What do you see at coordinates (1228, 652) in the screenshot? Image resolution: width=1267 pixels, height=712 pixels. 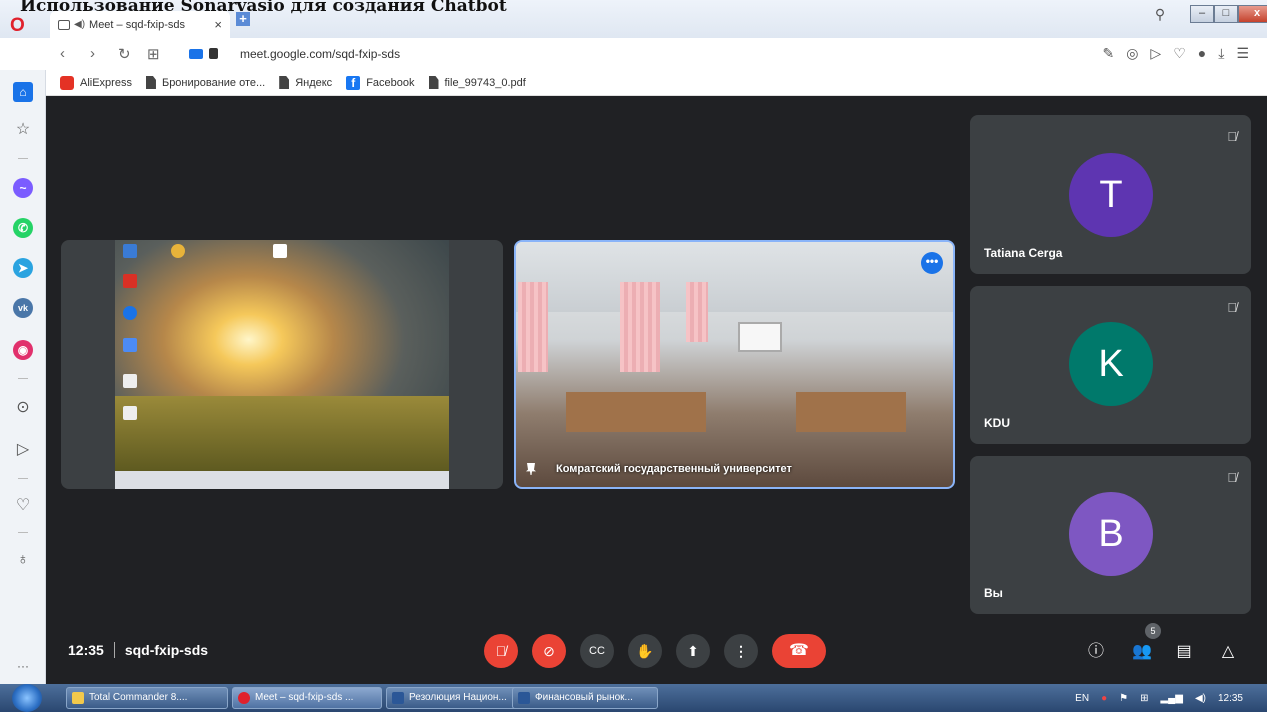 I see `activities-button: △` at bounding box center [1228, 652].